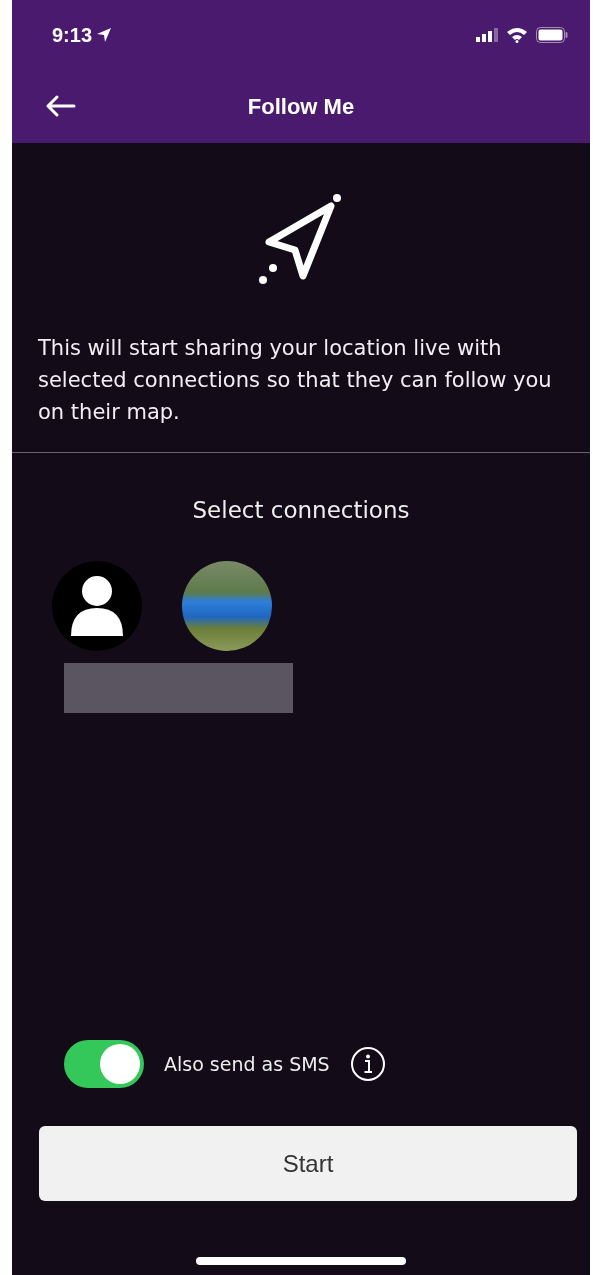 This screenshot has height=1275, width=593. Describe the element at coordinates (72, 35) in the screenshot. I see `status-time: 9:13` at that location.